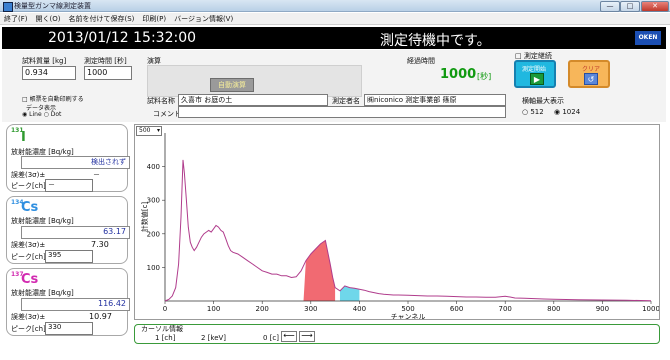  I want to click on cursor-ch: 1 [ch], so click(165, 338).